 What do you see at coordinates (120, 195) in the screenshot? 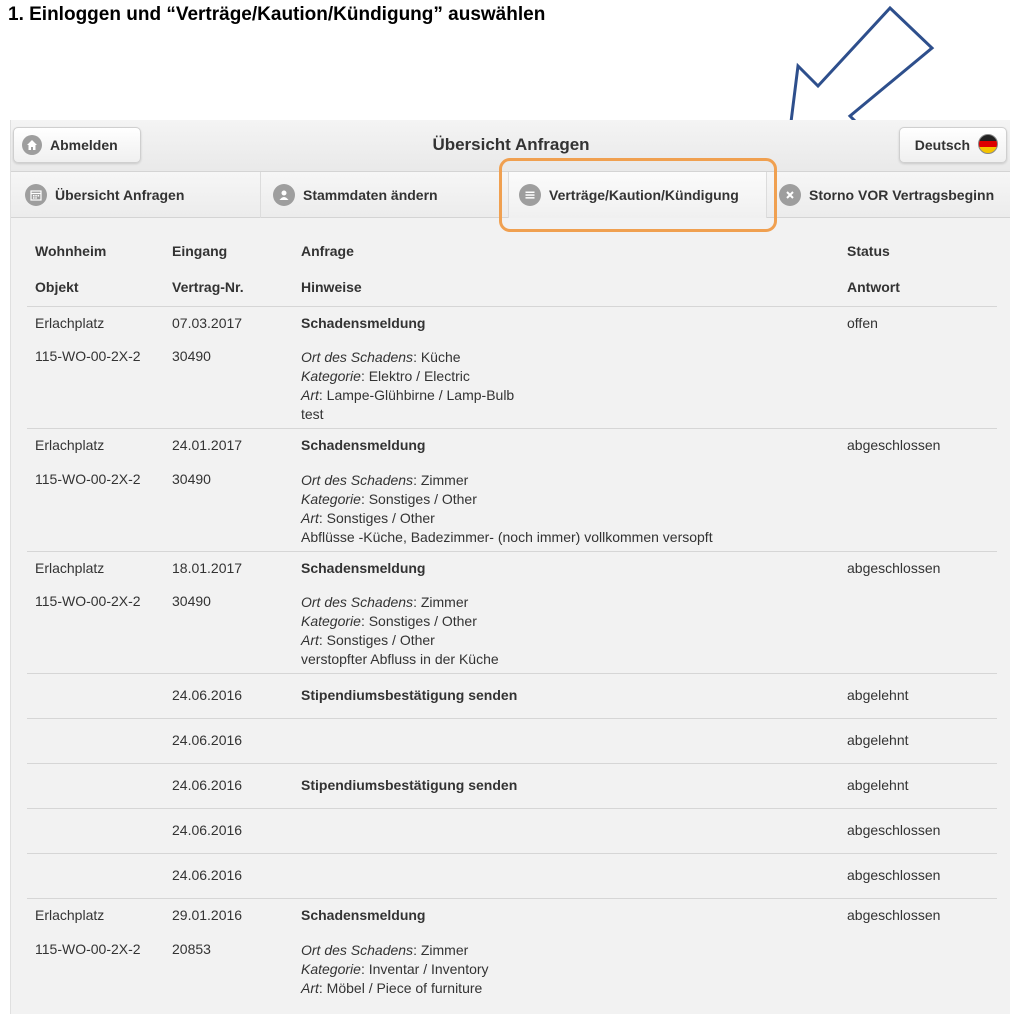
I see `tab-overview-label: Übersicht Anfragen` at bounding box center [120, 195].